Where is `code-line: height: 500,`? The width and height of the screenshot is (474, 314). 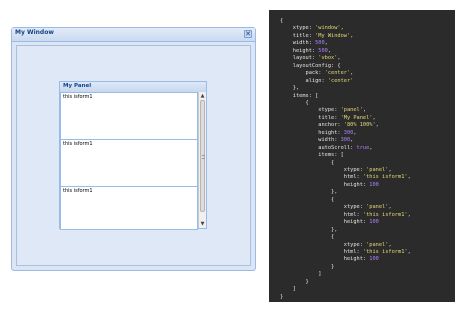
code-line: height: 500, is located at coordinates (305, 51).